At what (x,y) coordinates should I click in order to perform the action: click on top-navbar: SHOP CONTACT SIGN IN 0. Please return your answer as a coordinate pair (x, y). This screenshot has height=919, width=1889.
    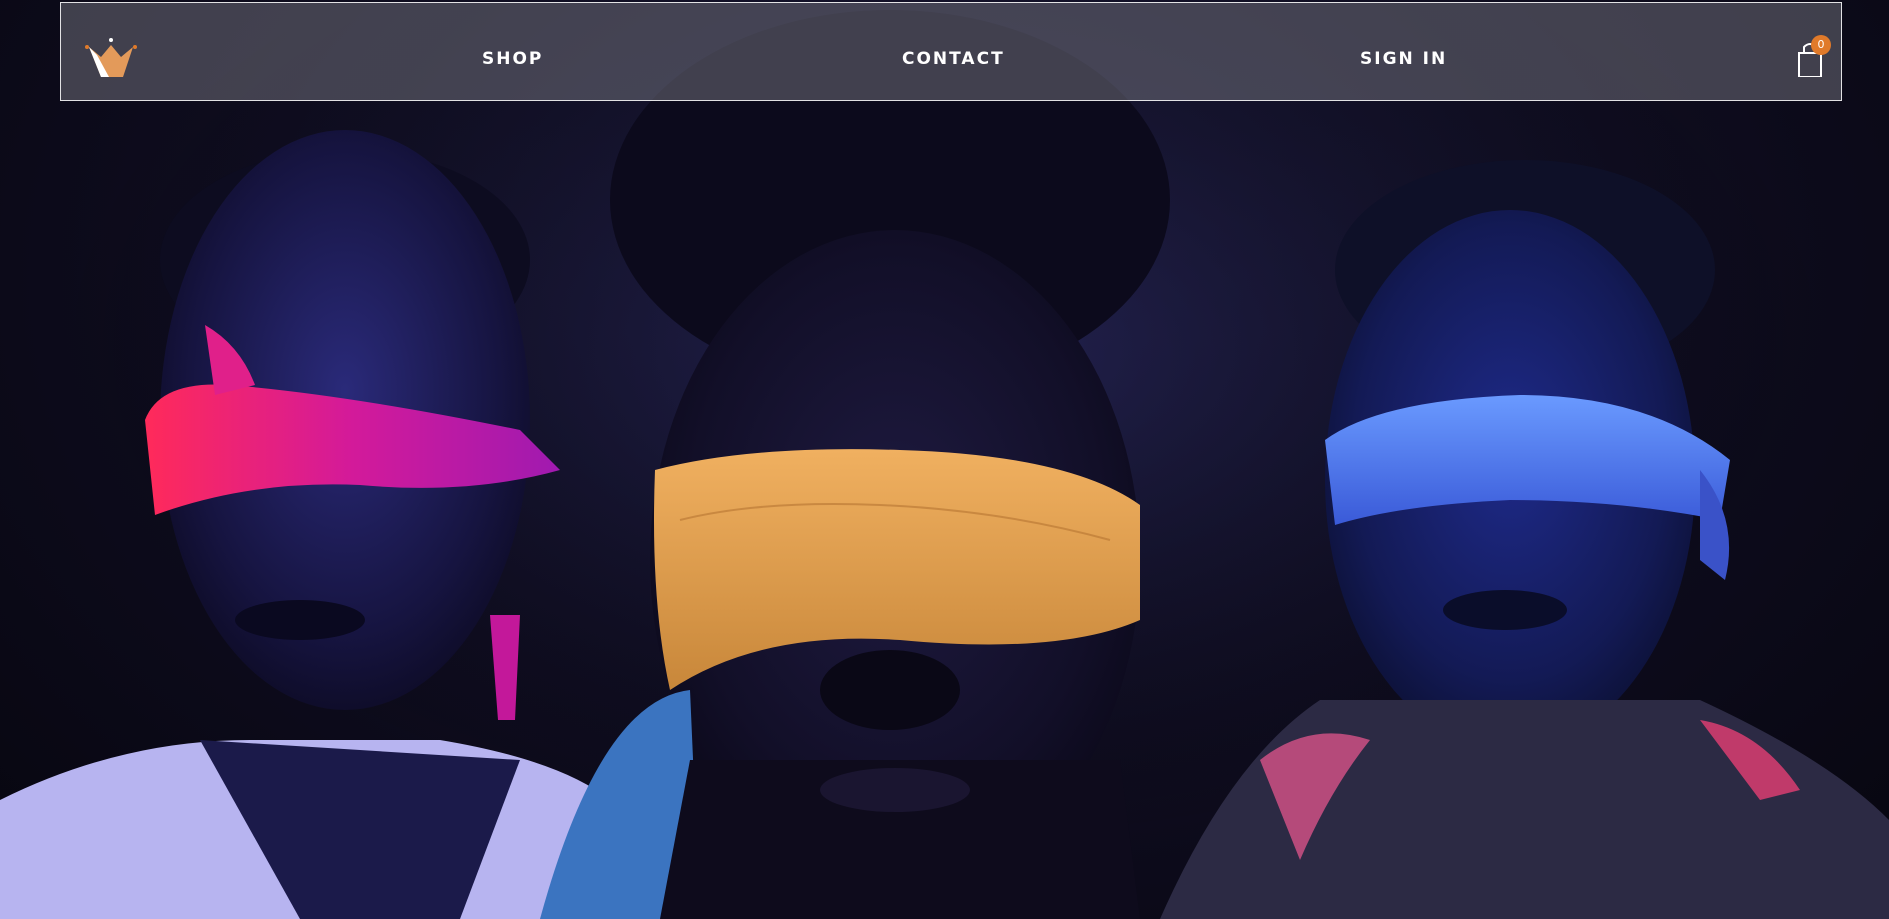
    Looking at the image, I should click on (951, 51).